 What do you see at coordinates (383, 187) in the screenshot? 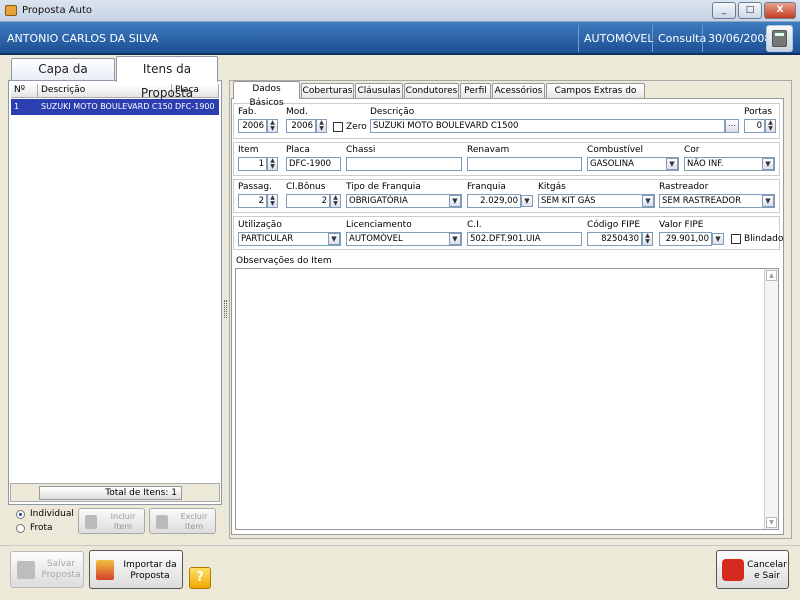
I see `tipo-franquia-label: Tipo de Franquia` at bounding box center [383, 187].